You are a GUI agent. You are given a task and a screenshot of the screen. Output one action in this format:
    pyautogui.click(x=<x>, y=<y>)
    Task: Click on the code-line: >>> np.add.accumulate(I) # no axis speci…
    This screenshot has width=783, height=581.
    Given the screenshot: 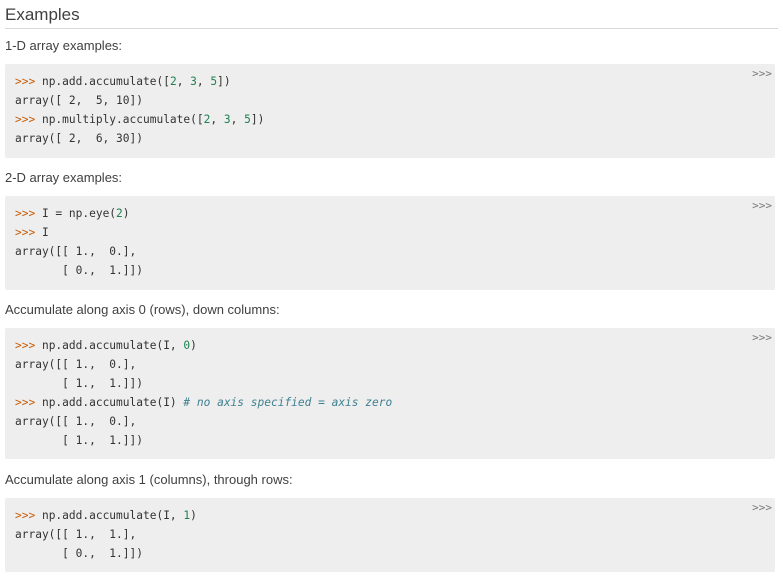 What is the action you would take?
    pyautogui.click(x=203, y=403)
    